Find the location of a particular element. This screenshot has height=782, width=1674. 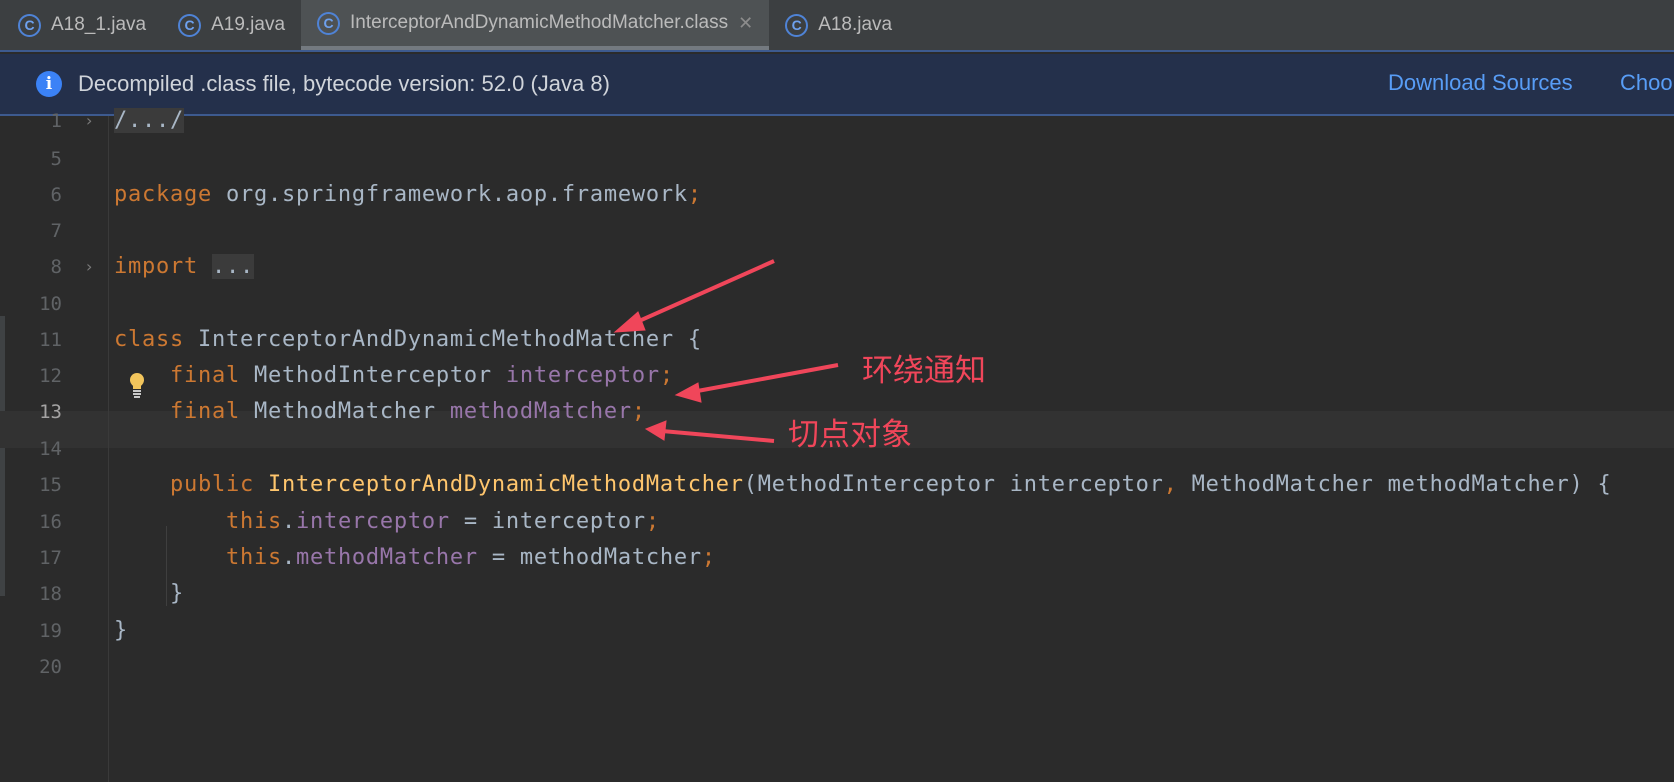

annotation-layer: 环绕通知 切点对象 is located at coordinates (799, 356).